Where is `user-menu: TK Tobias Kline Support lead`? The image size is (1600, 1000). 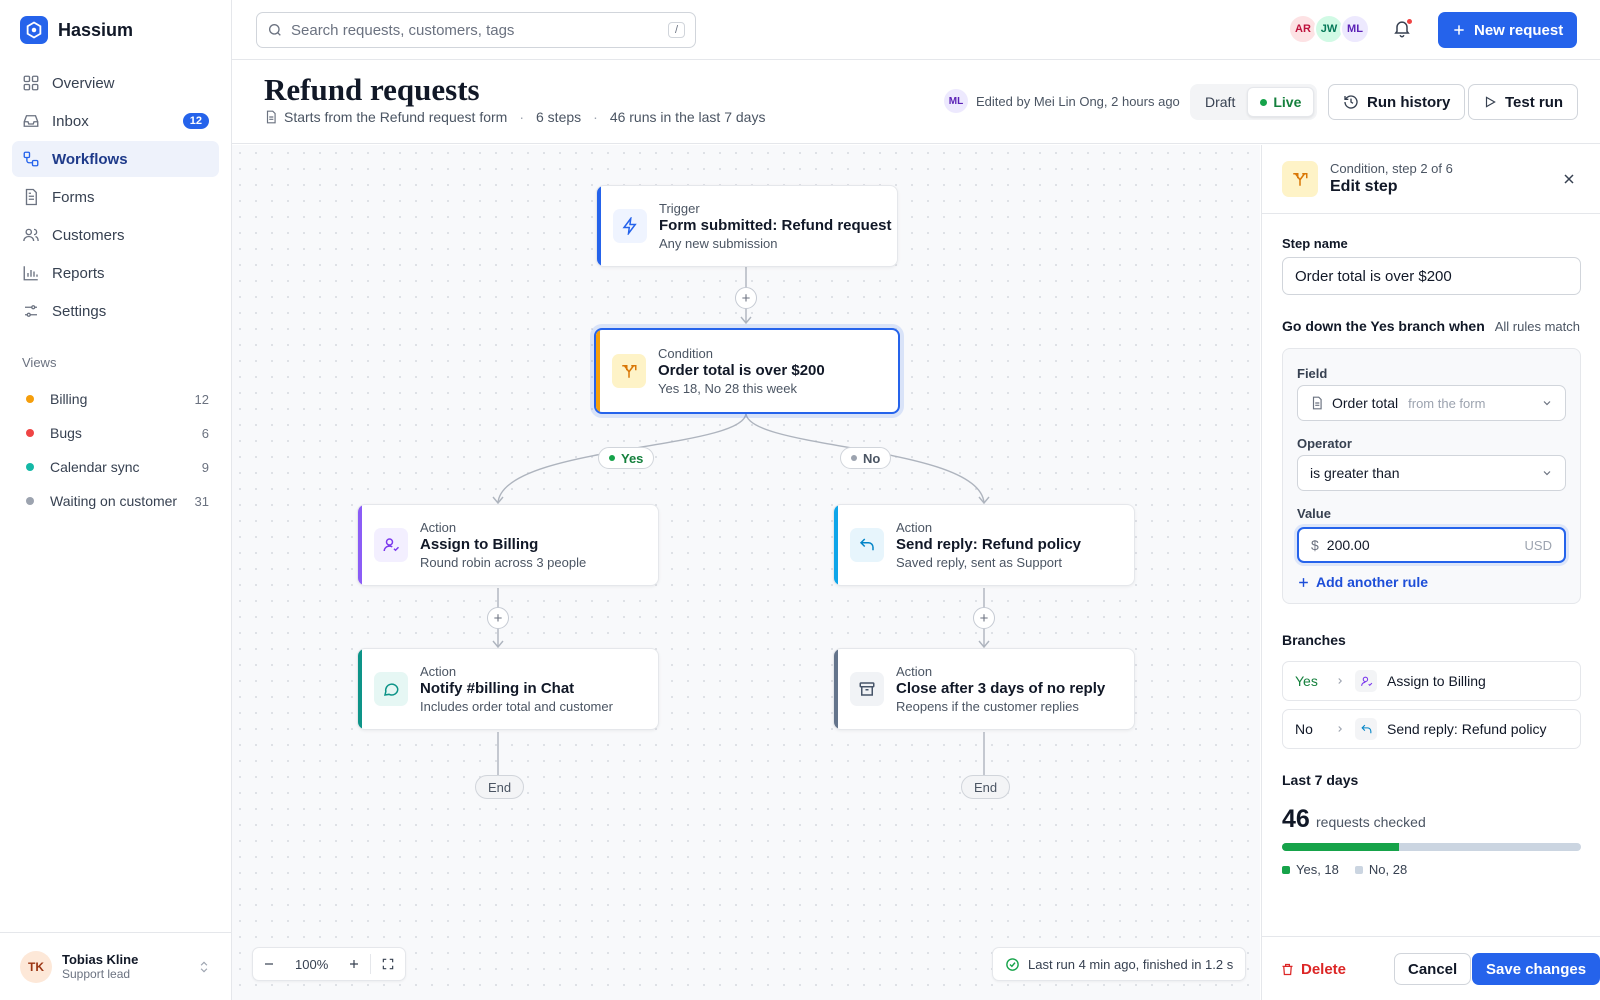 user-menu: TK Tobias Kline Support lead is located at coordinates (115, 966).